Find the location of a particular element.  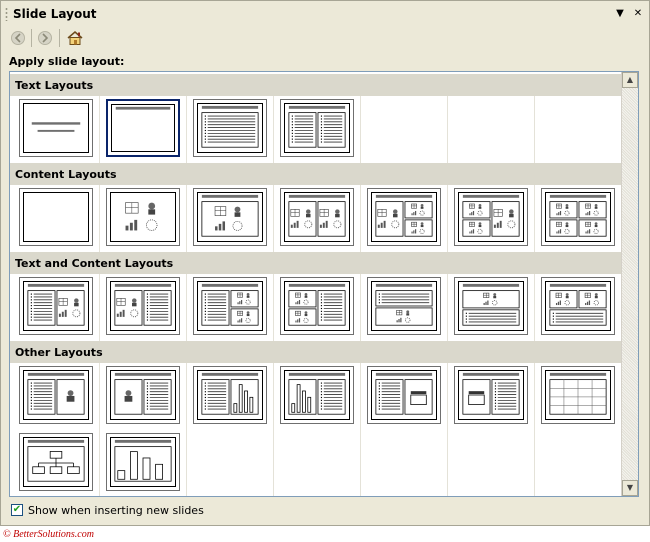

home-button is located at coordinates (75, 38).